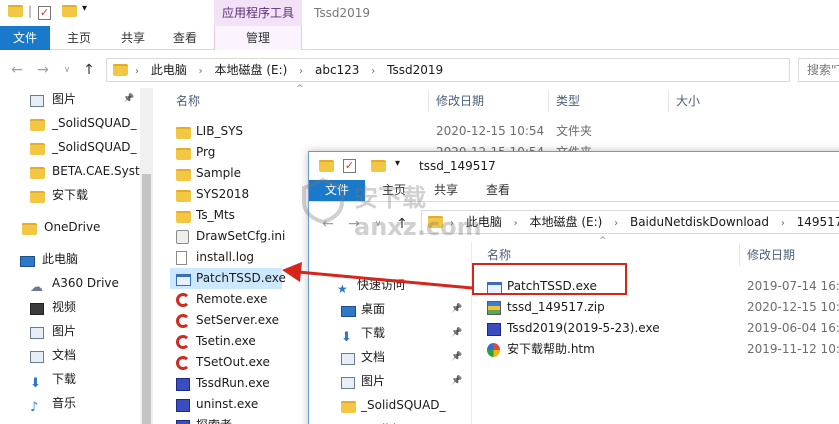  Describe the element at coordinates (418, 212) in the screenshot. I see `watermark-text: 安下载 anxz.com` at that location.